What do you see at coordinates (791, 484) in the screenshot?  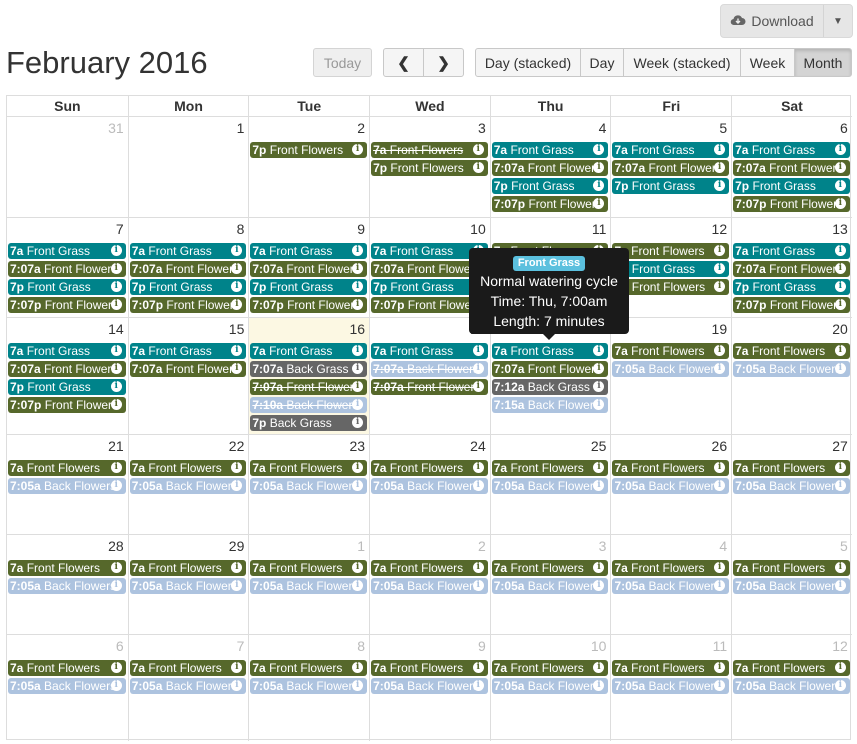 I see `day-cell: 27 7a Front Flowers i 7:05a Back Flowers i` at bounding box center [791, 484].